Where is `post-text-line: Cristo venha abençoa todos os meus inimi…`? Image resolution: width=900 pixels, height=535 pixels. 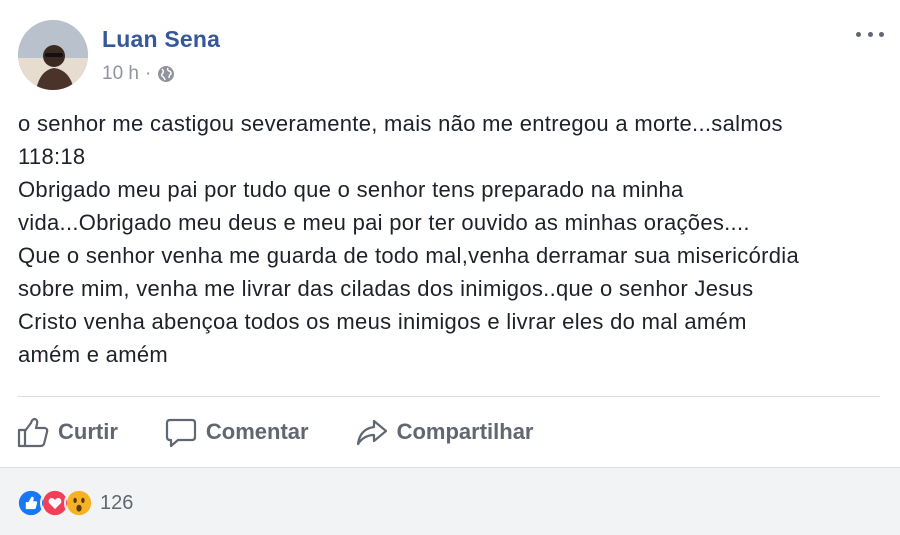 post-text-line: Cristo venha abençoa todos os meus inimi… is located at coordinates (382, 321).